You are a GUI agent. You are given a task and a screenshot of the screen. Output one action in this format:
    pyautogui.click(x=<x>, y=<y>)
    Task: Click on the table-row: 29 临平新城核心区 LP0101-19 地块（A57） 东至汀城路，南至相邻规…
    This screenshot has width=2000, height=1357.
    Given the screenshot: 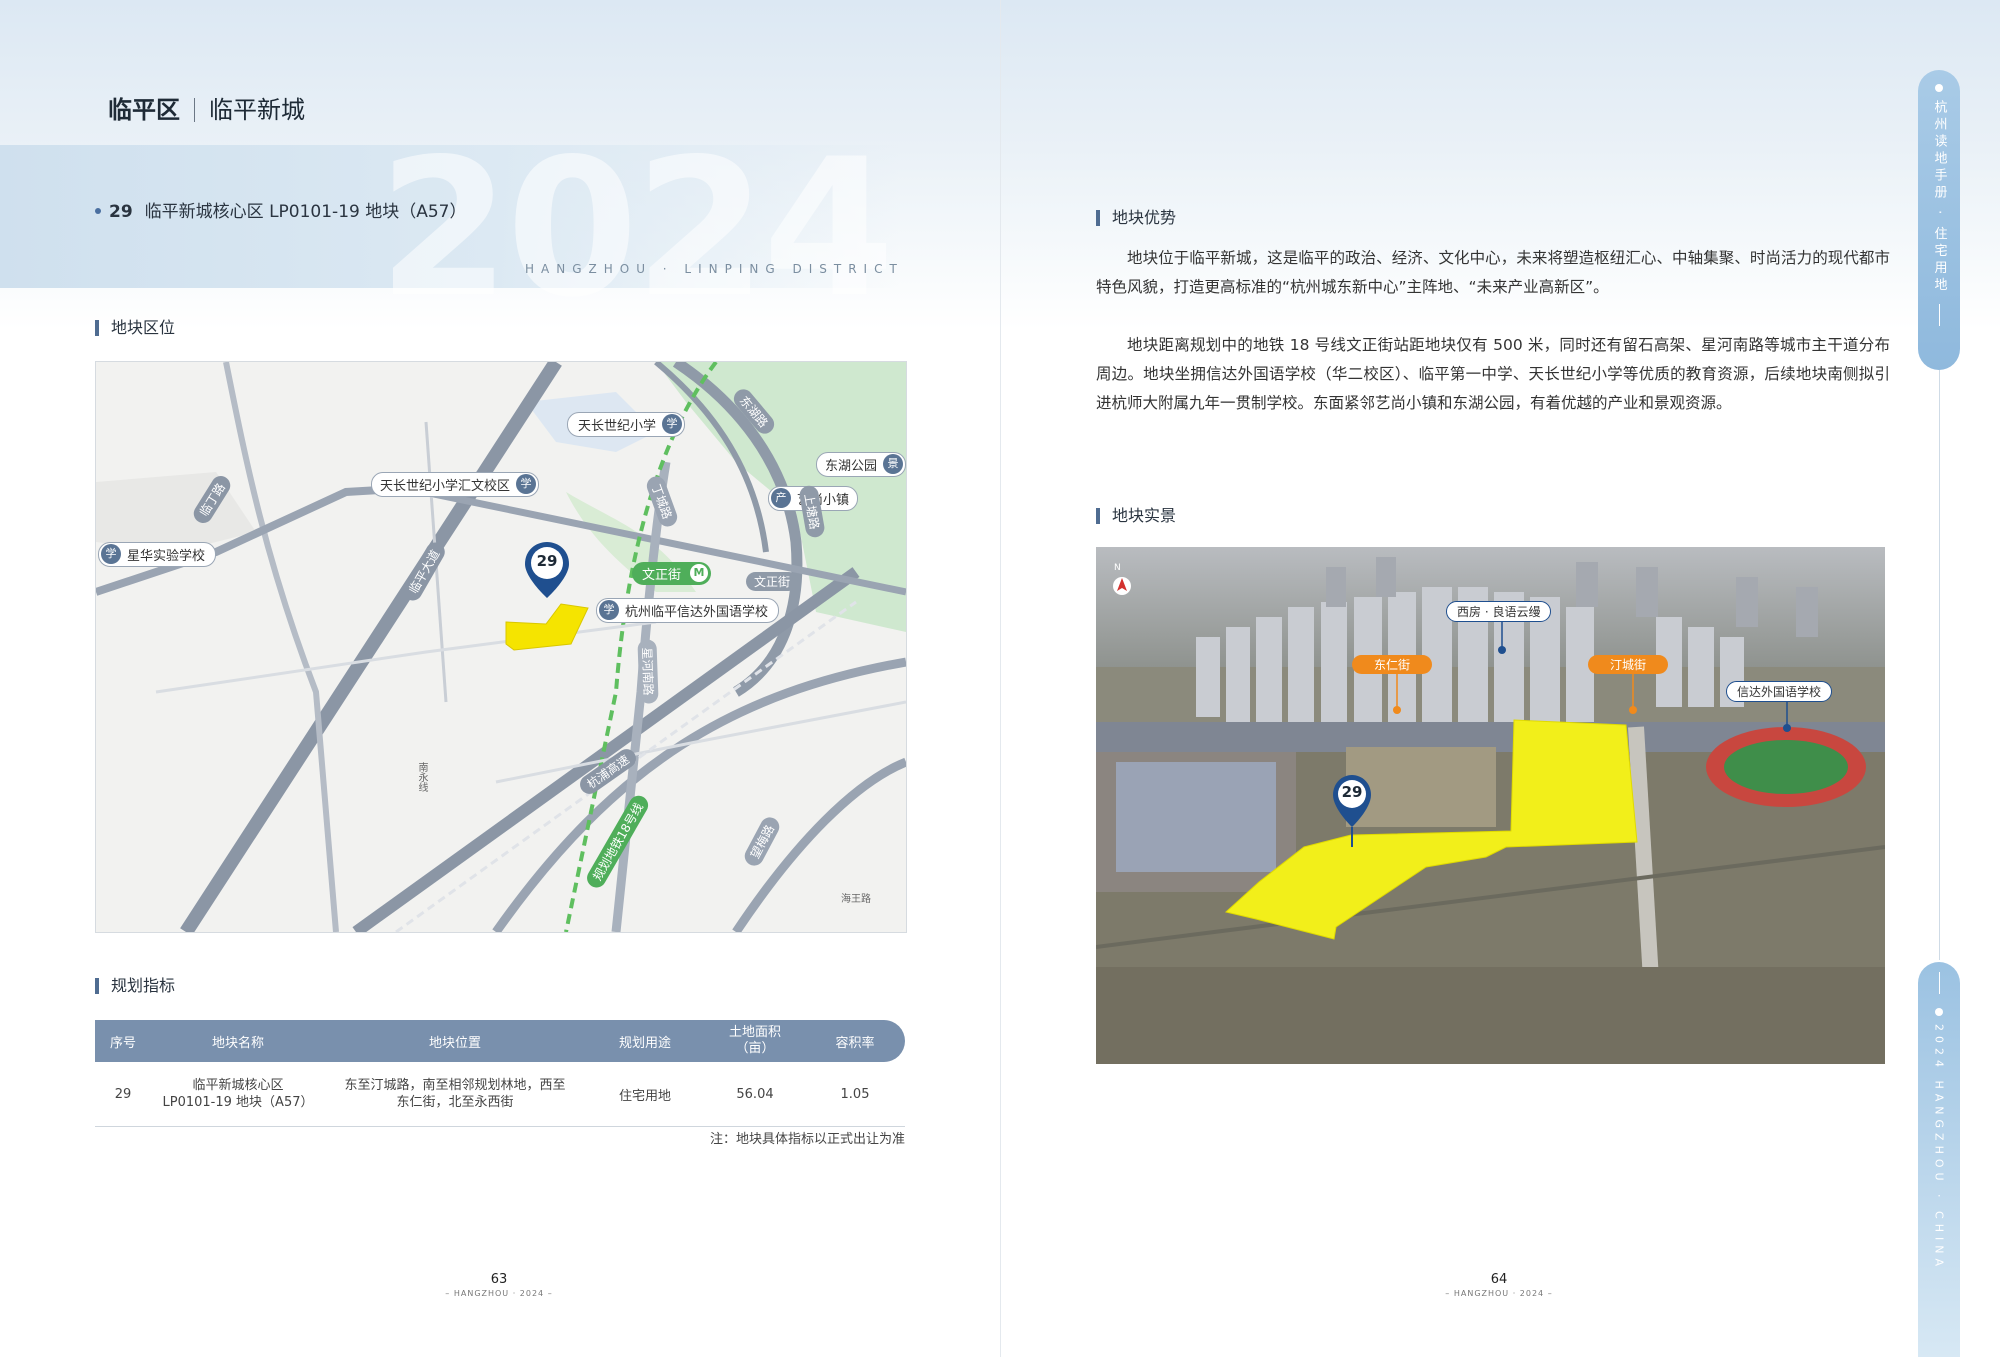 What is the action you would take?
    pyautogui.click(x=500, y=1094)
    